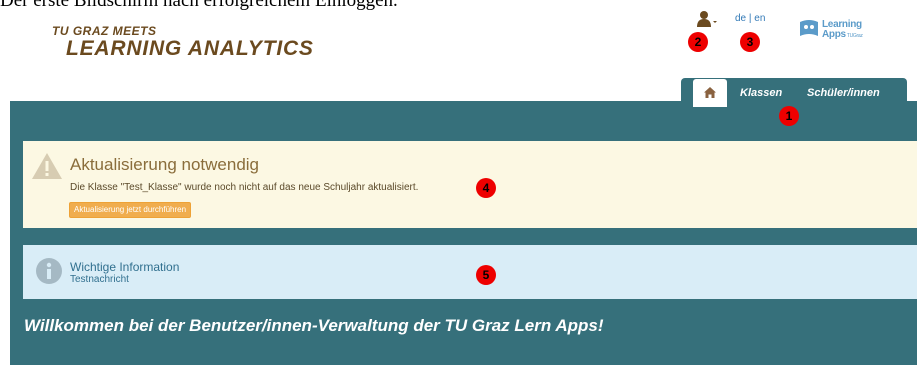 This screenshot has height=365, width=917. Describe the element at coordinates (740, 18) in the screenshot. I see `lang-de-link: de` at that location.